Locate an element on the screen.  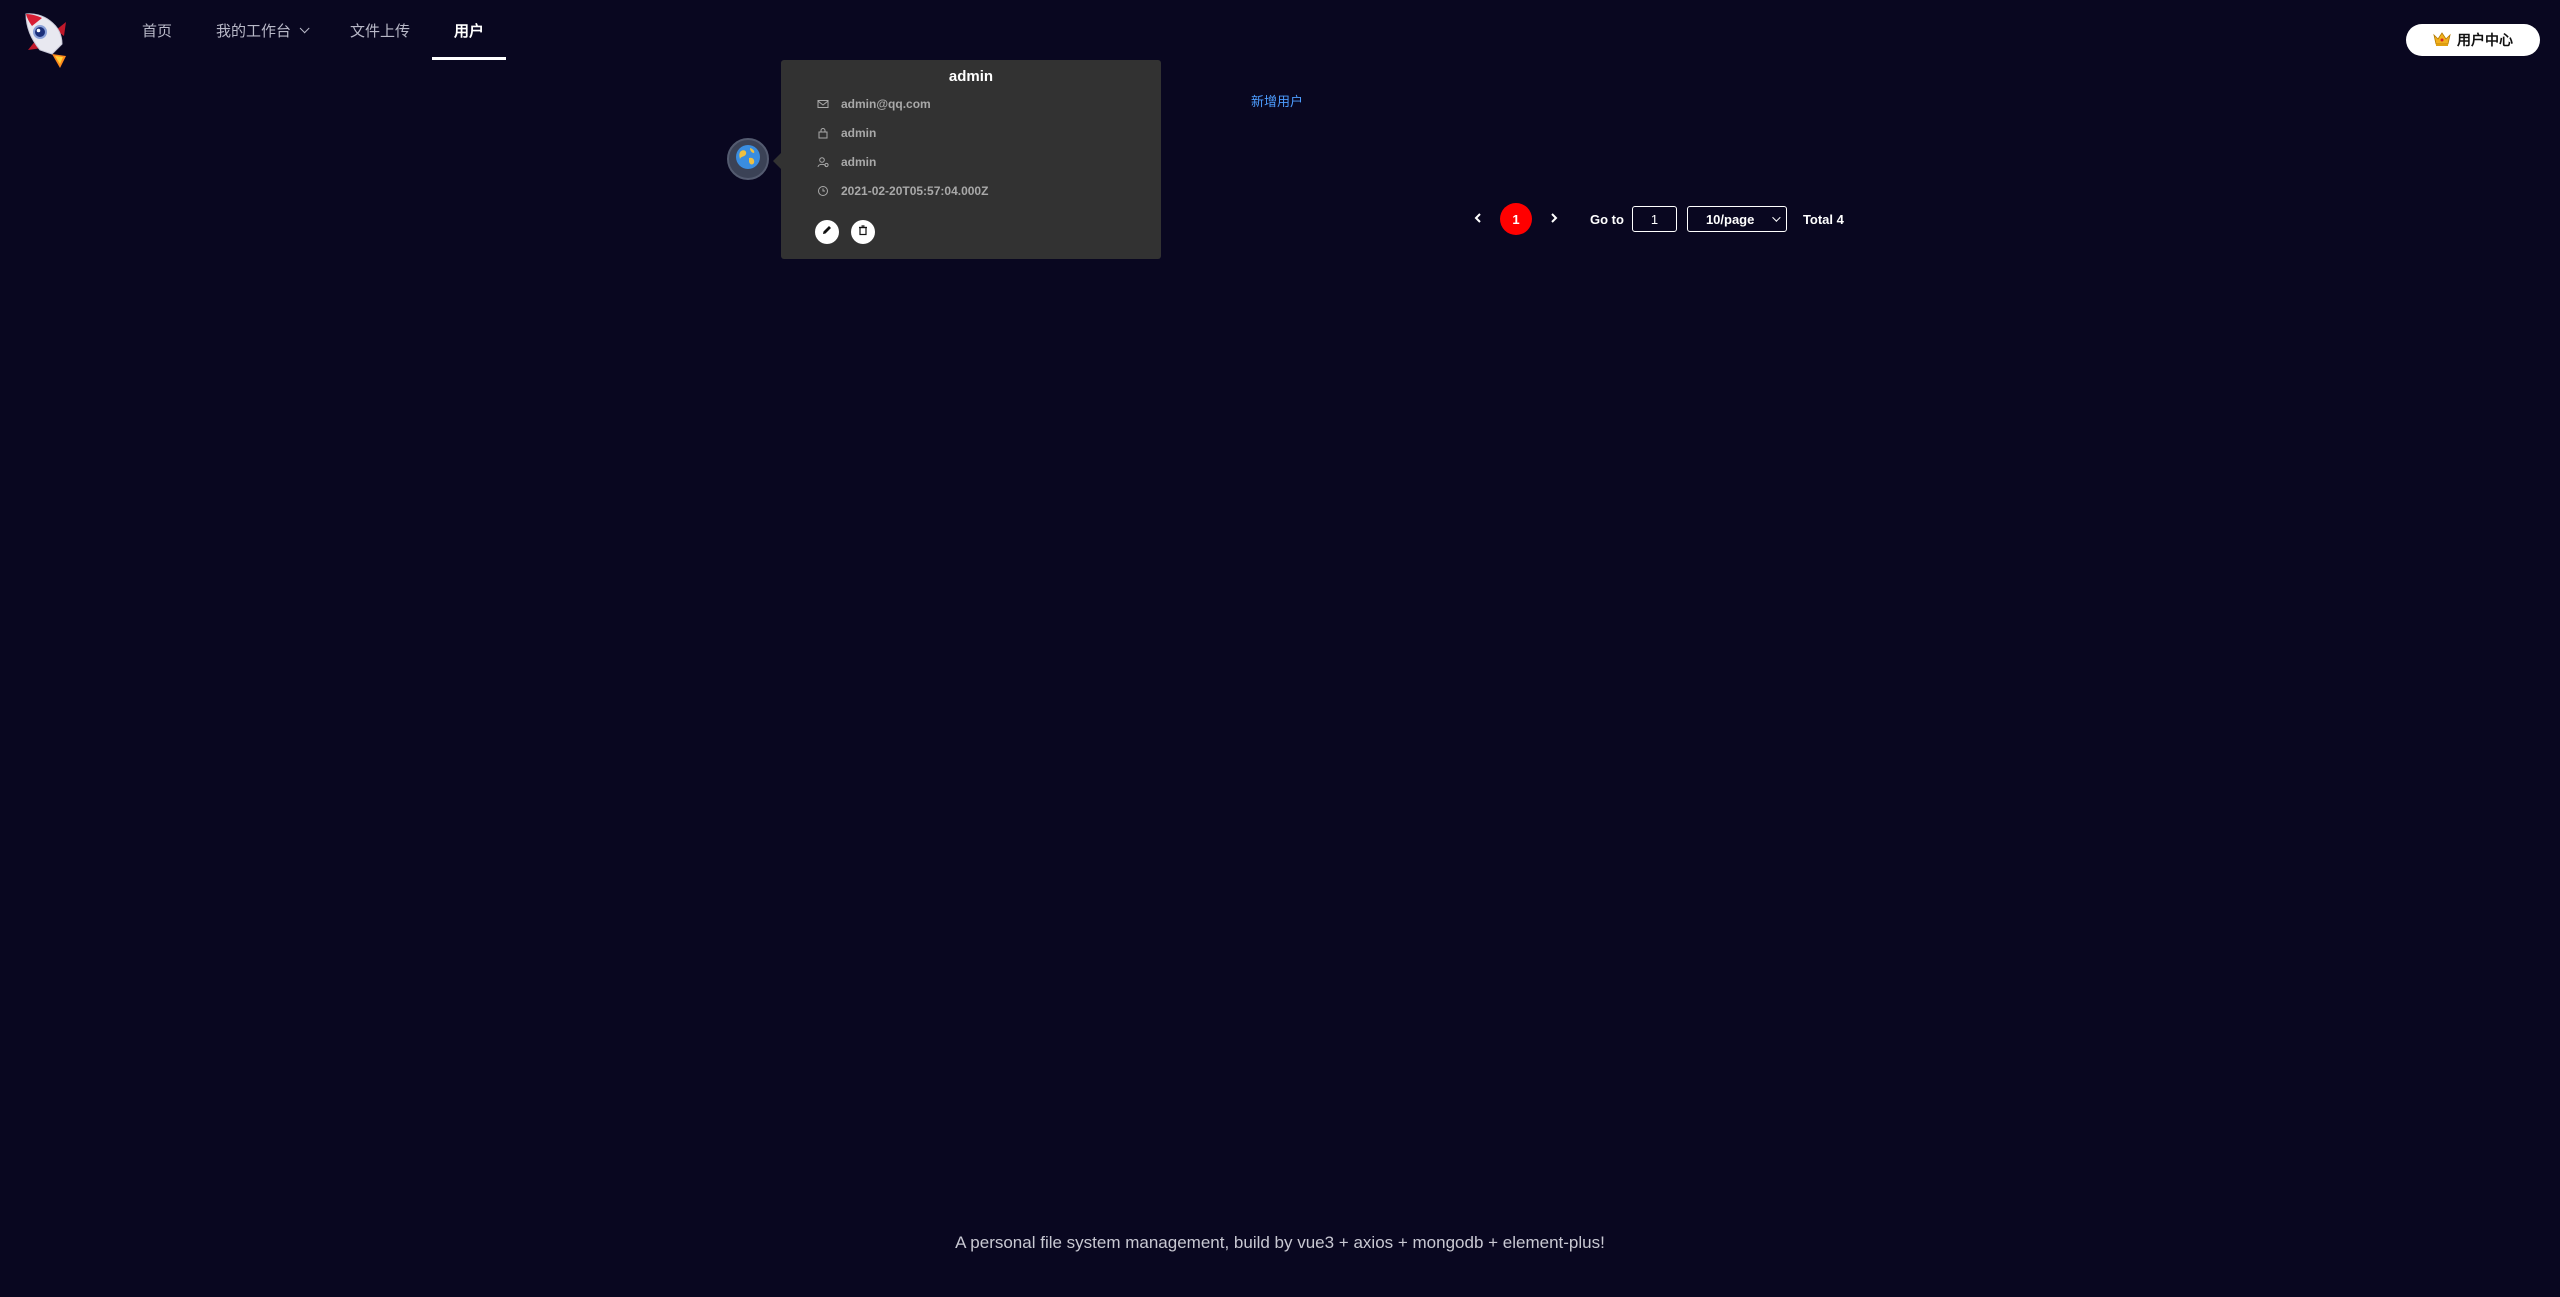
crown-icon is located at coordinates (2442, 40).